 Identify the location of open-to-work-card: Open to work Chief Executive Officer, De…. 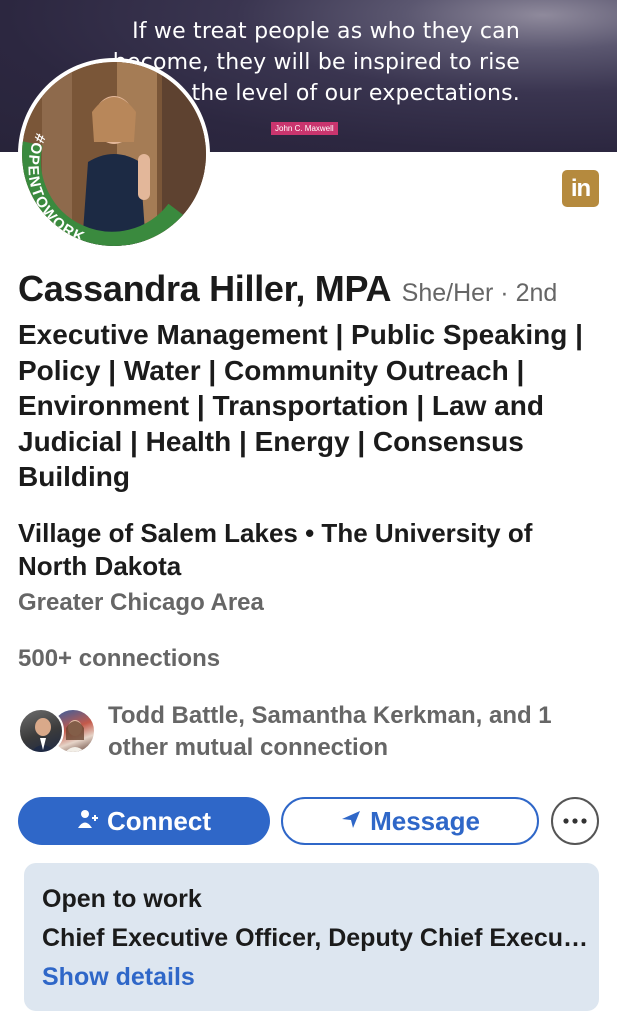
(311, 937).